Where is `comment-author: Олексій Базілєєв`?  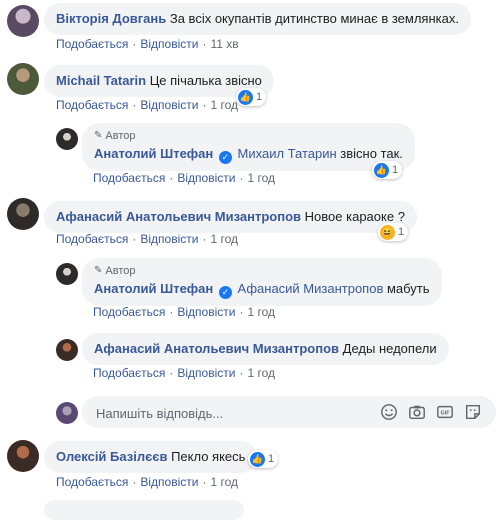 comment-author: Олексій Базілєєв is located at coordinates (111, 456).